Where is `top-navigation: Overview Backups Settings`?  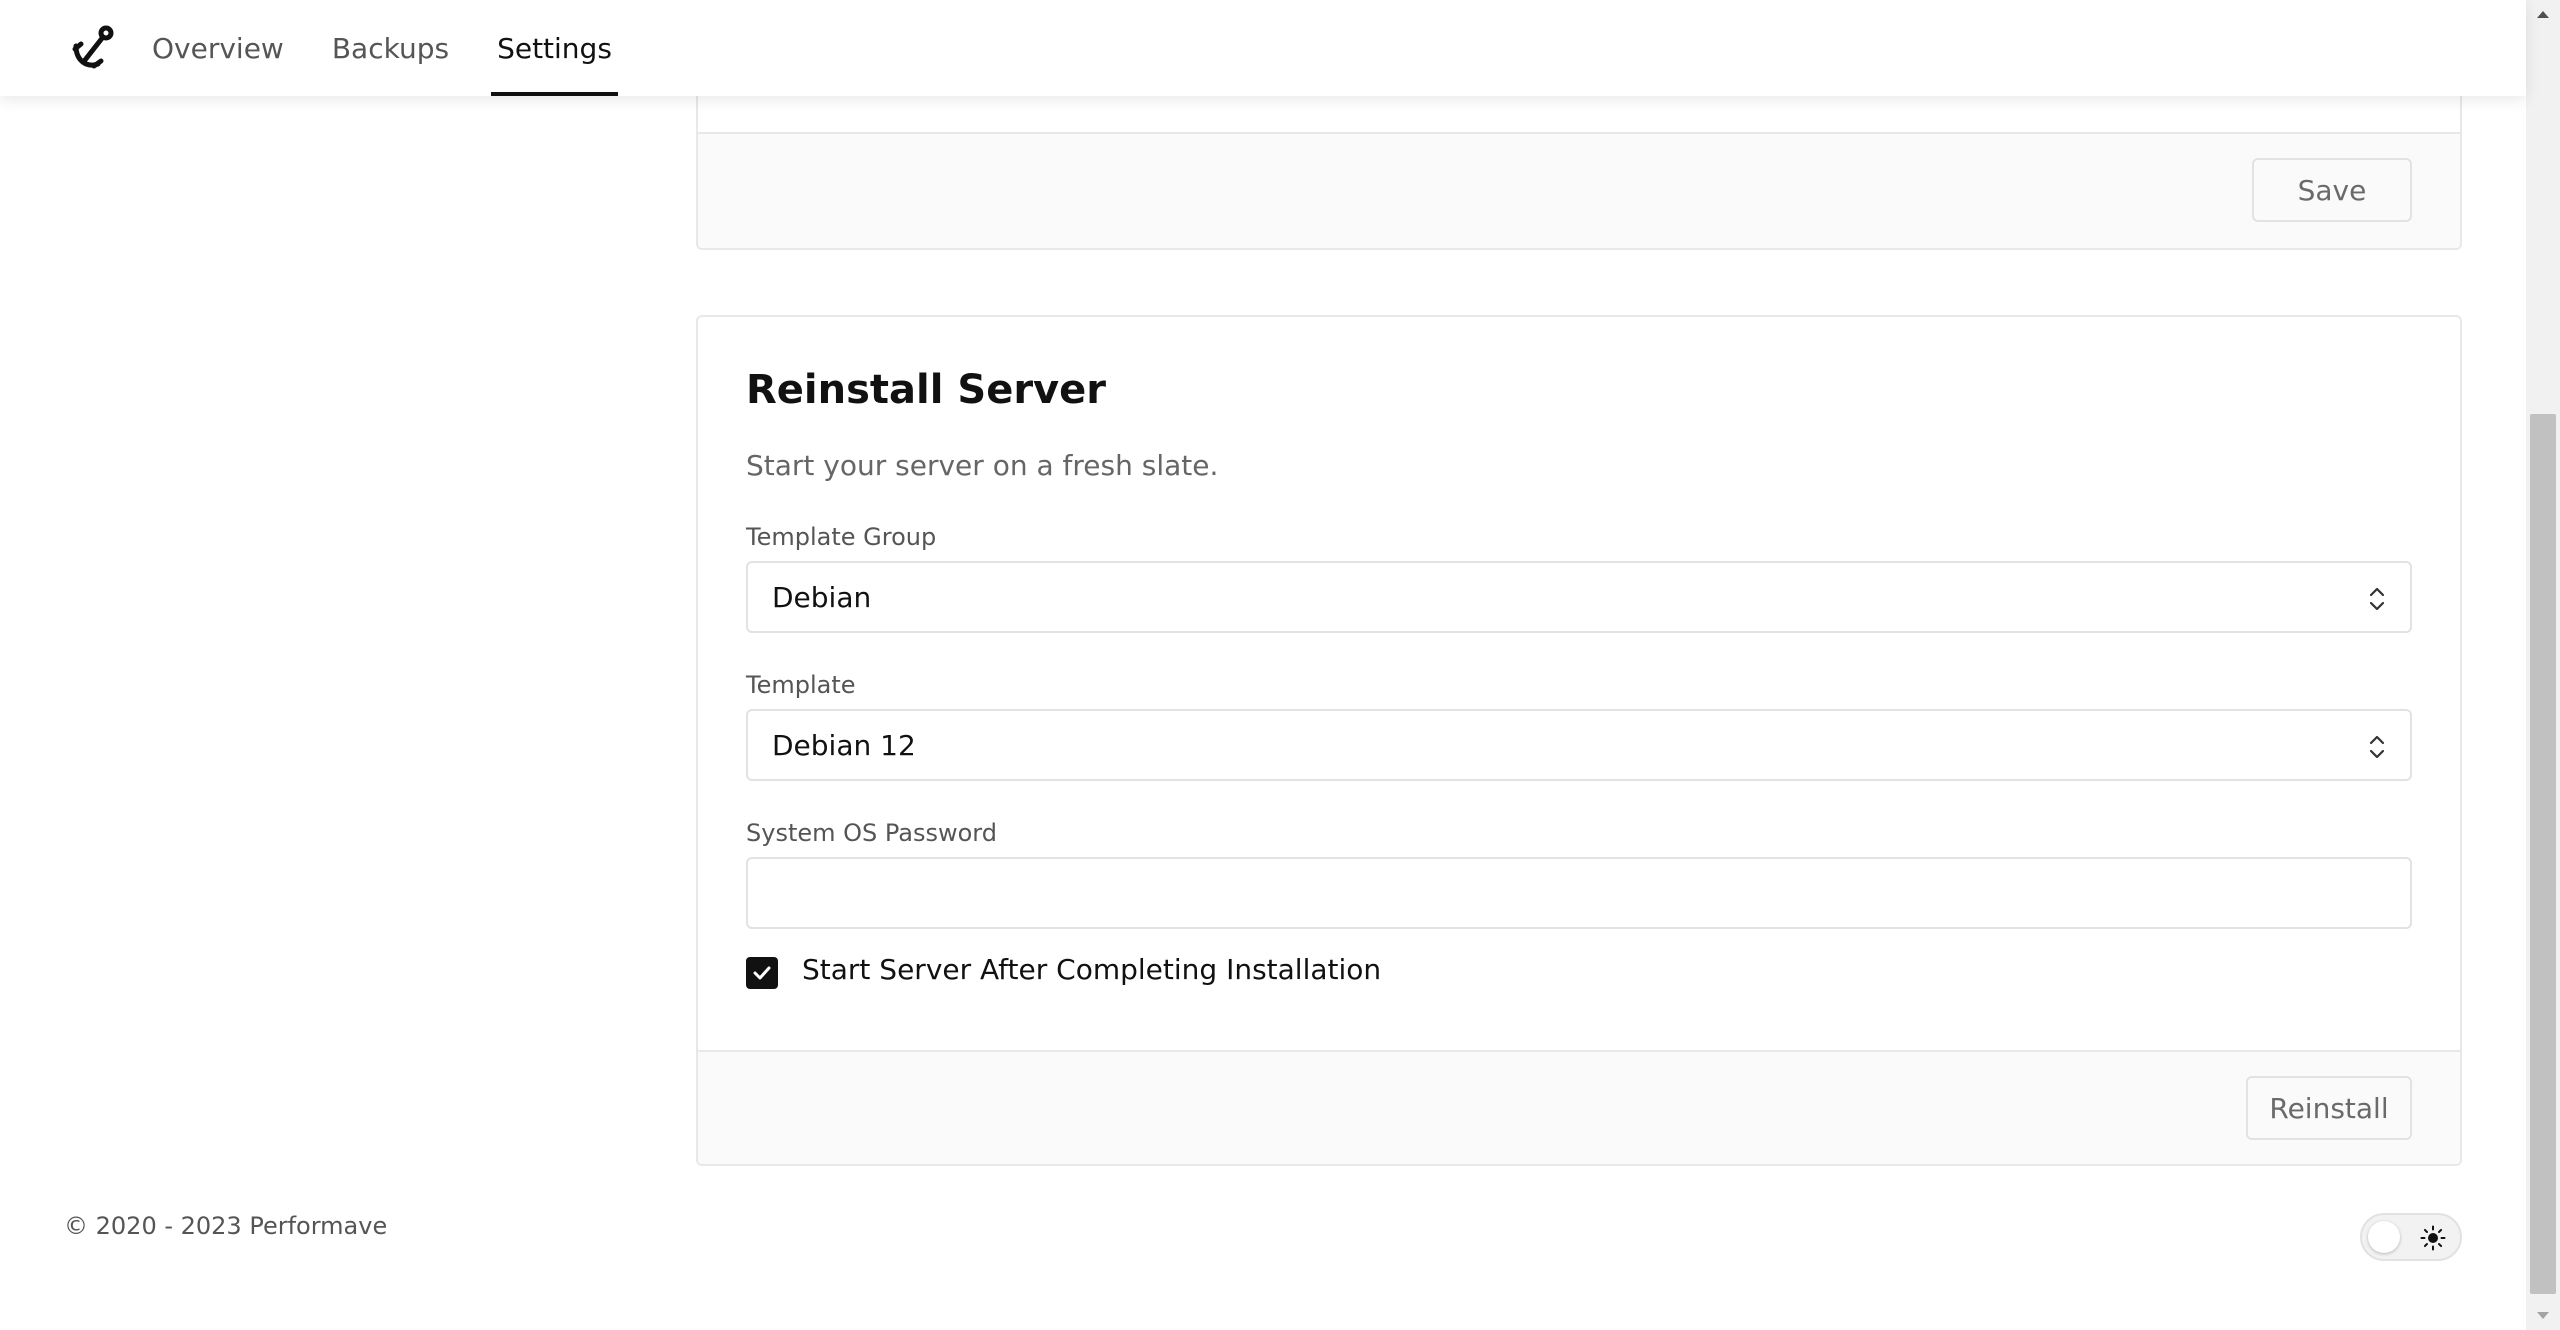
top-navigation: Overview Backups Settings is located at coordinates (1263, 48).